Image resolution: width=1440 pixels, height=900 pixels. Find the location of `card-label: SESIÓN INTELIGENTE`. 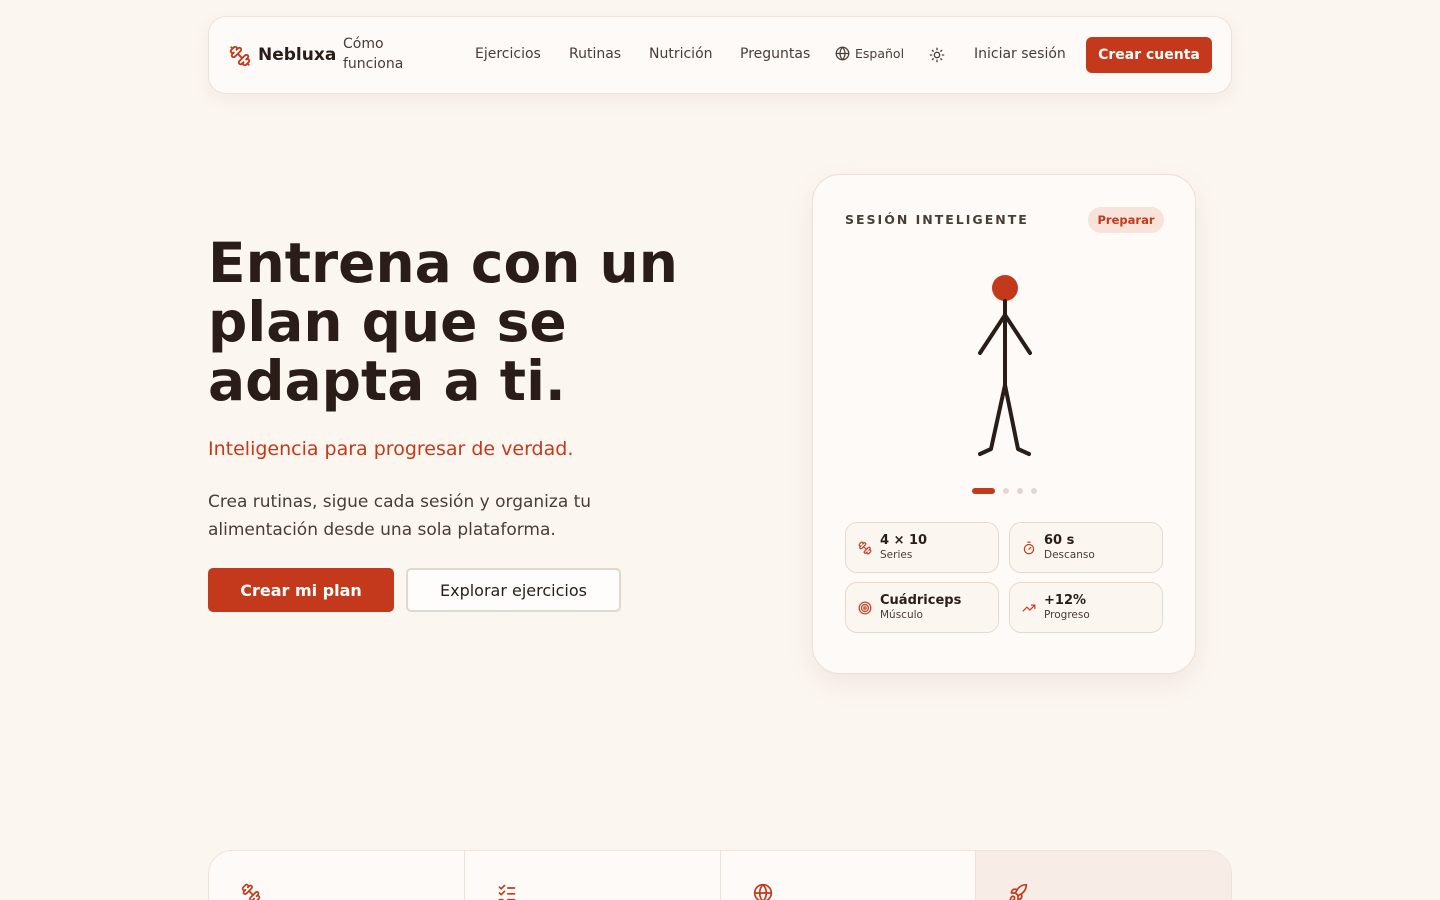

card-label: SESIÓN INTELIGENTE is located at coordinates (937, 219).